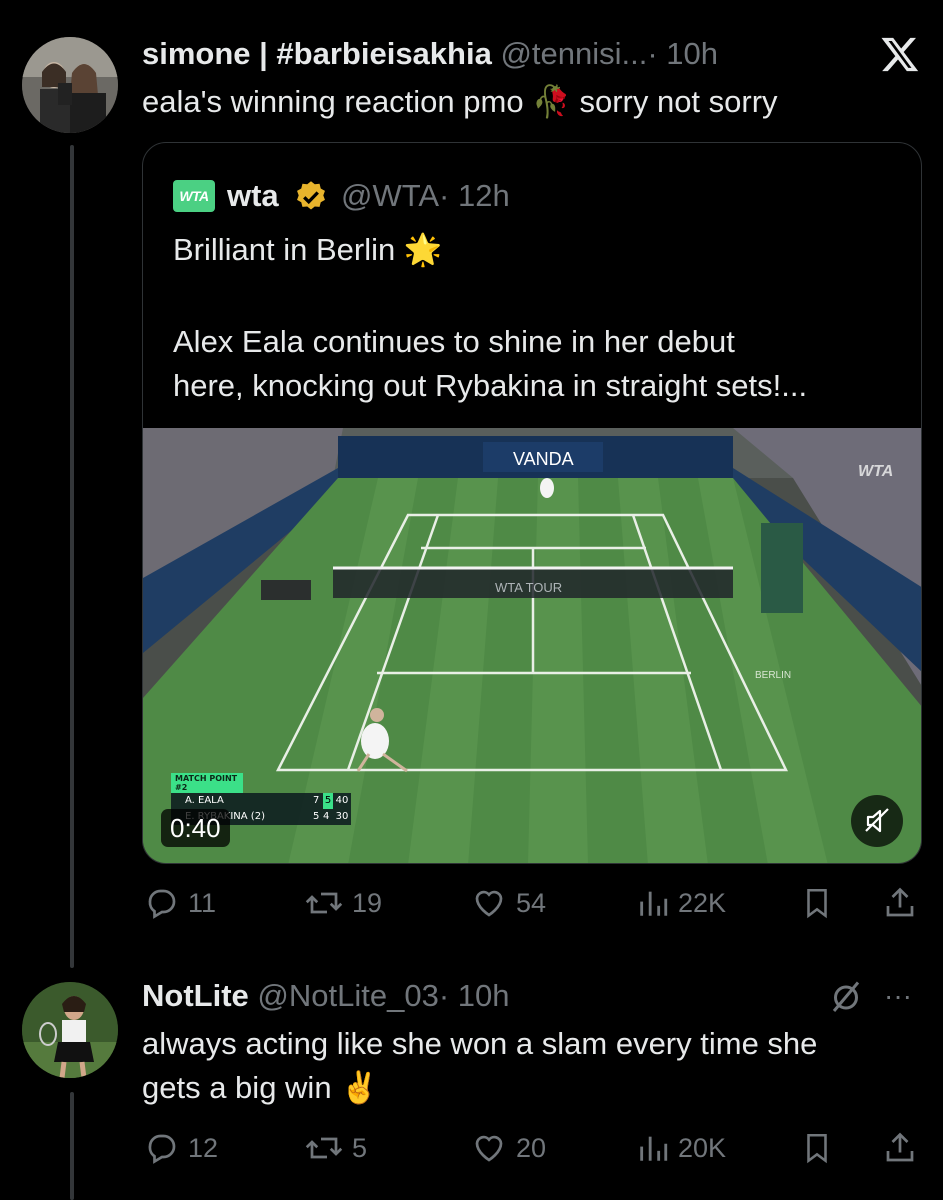 This screenshot has height=1200, width=943. Describe the element at coordinates (900, 54) in the screenshot. I see `x-logo-icon` at that location.